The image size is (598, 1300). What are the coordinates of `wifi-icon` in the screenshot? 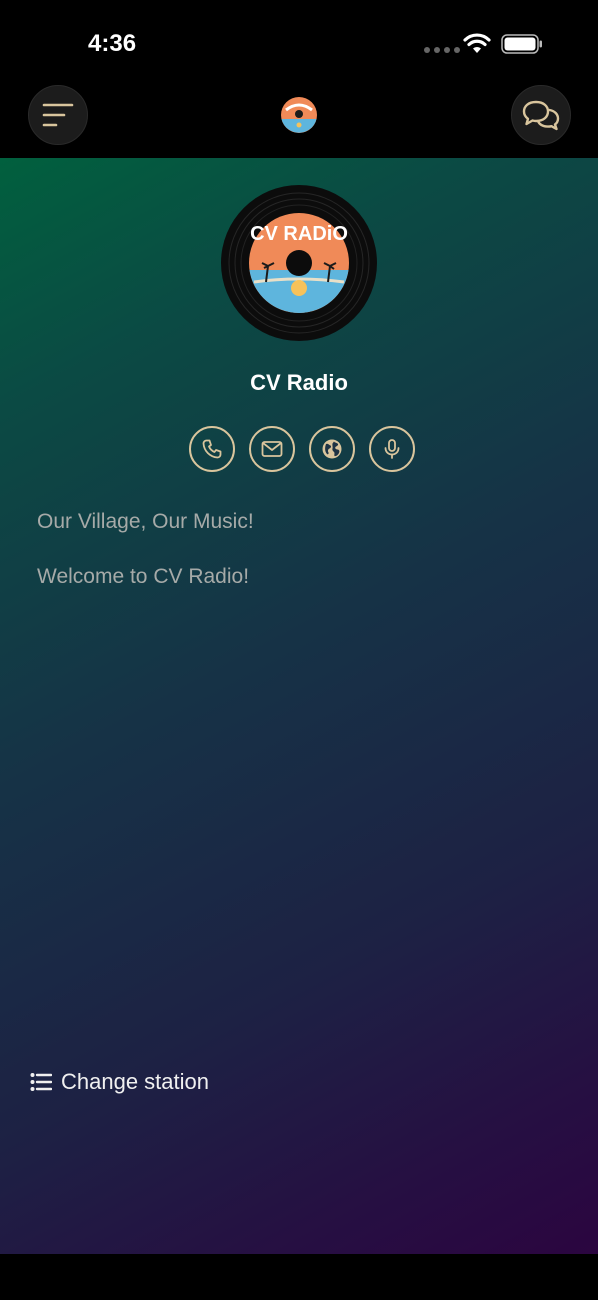 It's located at (477, 43).